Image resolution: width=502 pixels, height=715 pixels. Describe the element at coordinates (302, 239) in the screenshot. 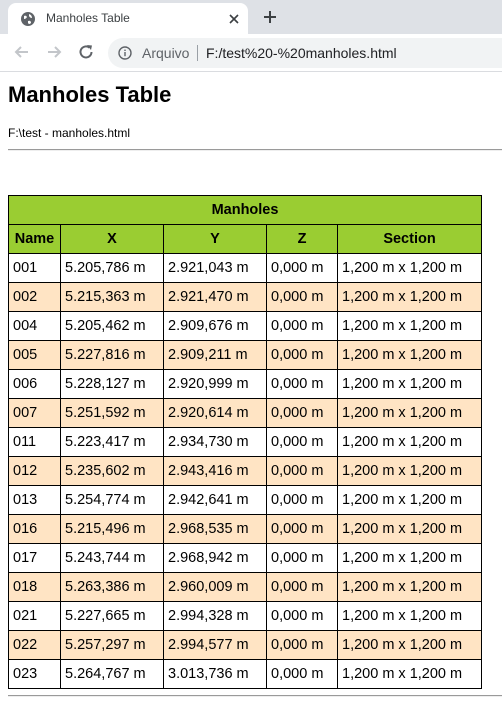

I see `column-header-z: Z` at that location.